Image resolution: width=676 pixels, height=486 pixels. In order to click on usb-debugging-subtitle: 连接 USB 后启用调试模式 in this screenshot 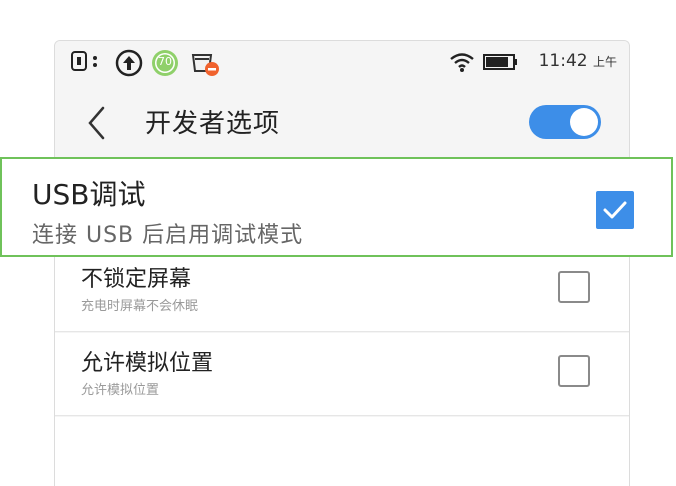, I will do `click(168, 235)`.